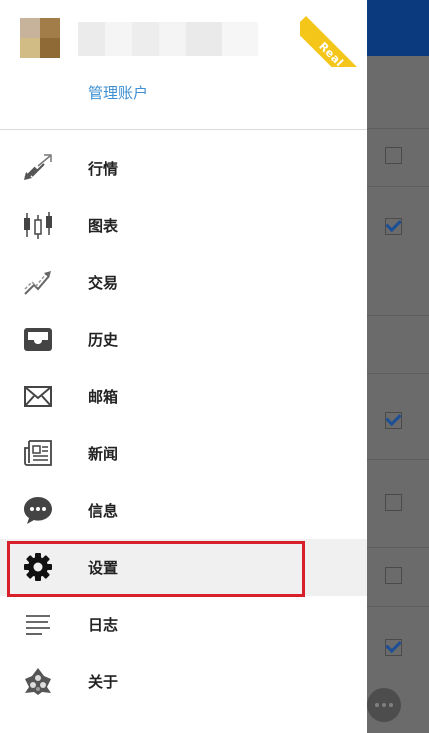  I want to click on menu-item-history: 历史, so click(183, 339).